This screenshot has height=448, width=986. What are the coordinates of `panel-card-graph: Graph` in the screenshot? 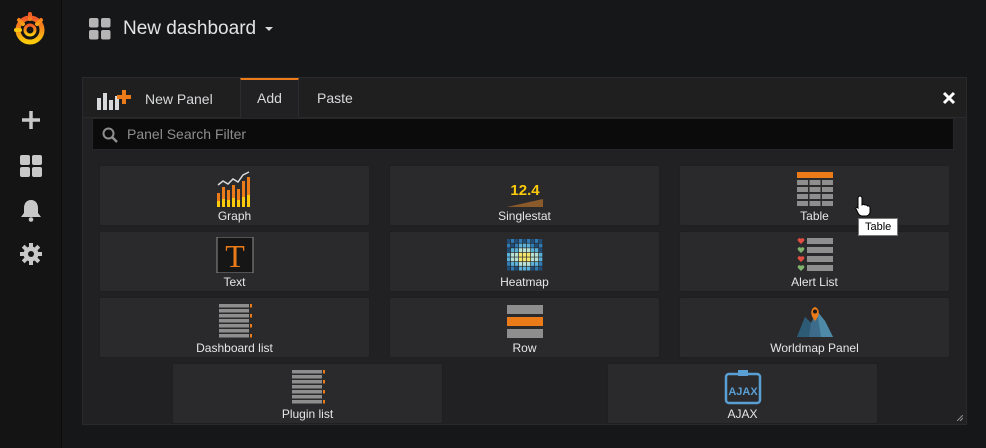 It's located at (234, 195).